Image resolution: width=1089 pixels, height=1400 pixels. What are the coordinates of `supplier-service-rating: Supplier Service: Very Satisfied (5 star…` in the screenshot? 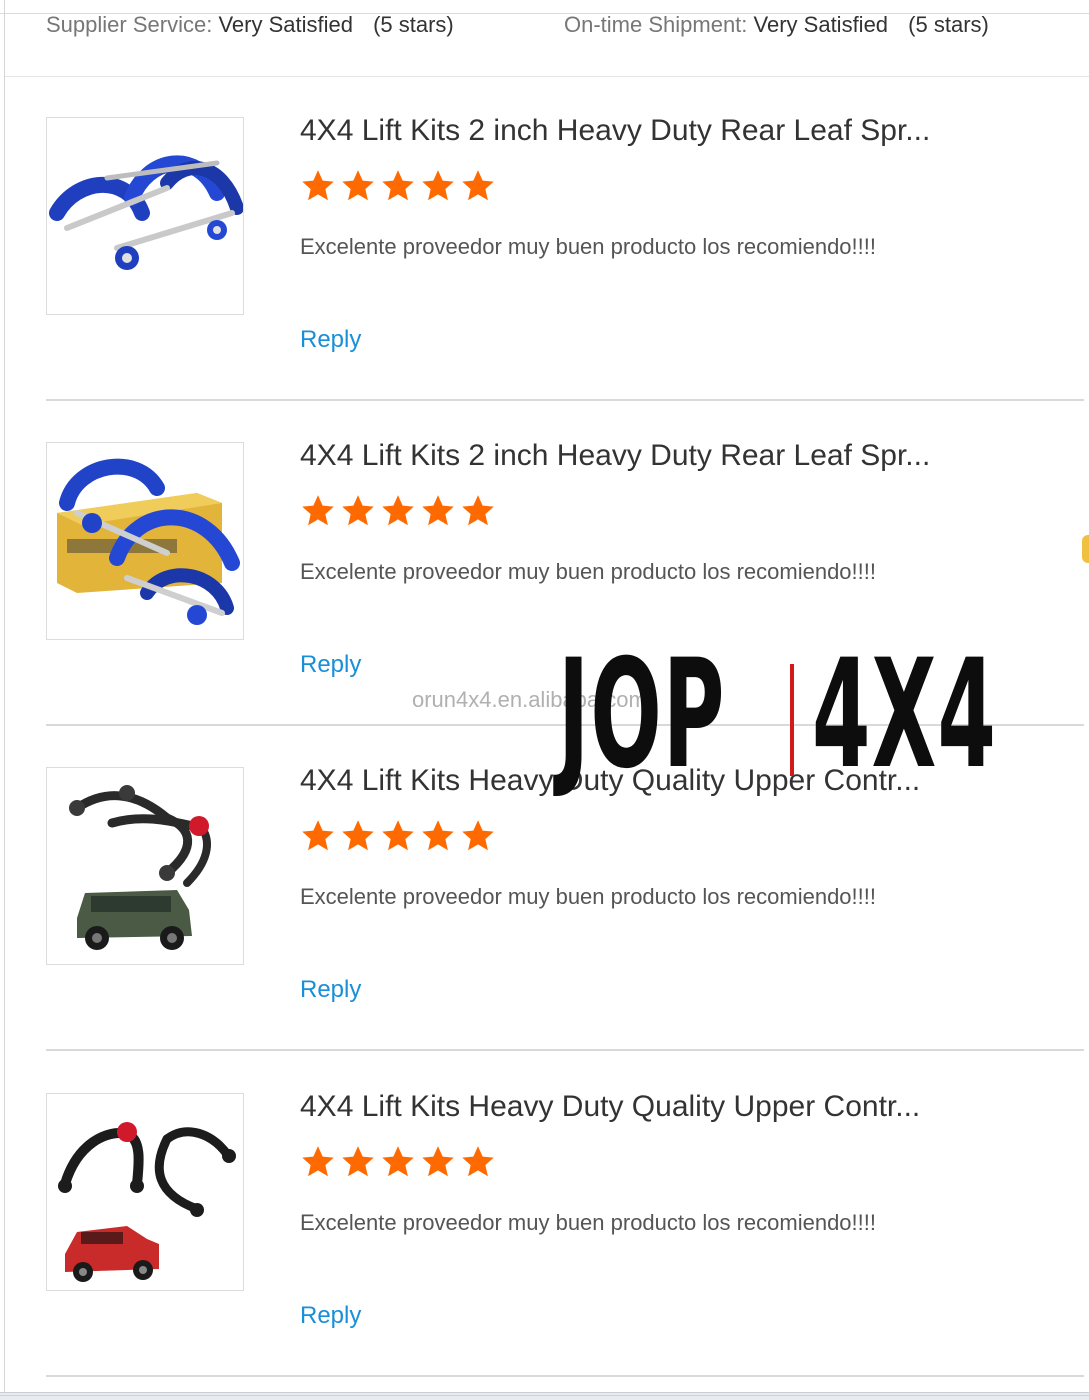 It's located at (250, 25).